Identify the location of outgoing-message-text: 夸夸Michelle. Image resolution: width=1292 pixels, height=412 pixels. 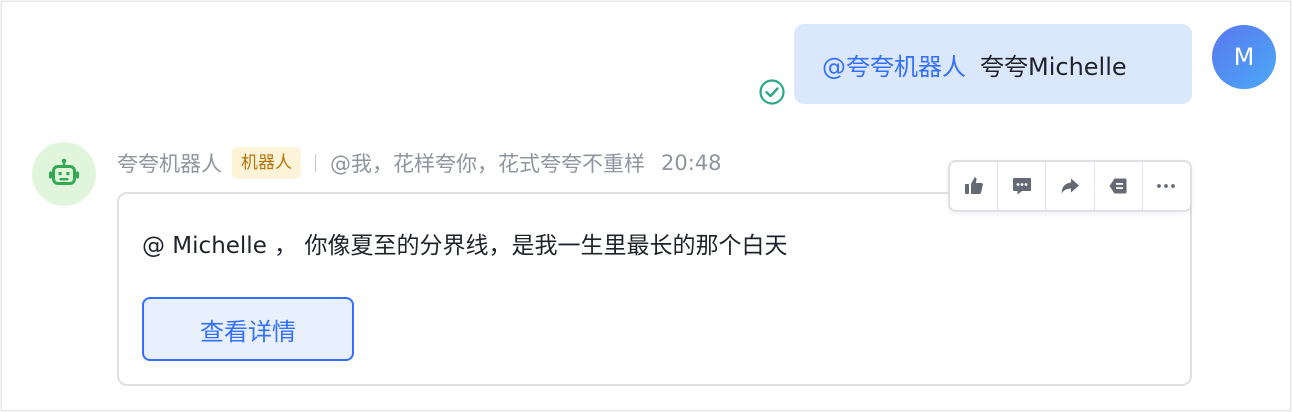
(1053, 66).